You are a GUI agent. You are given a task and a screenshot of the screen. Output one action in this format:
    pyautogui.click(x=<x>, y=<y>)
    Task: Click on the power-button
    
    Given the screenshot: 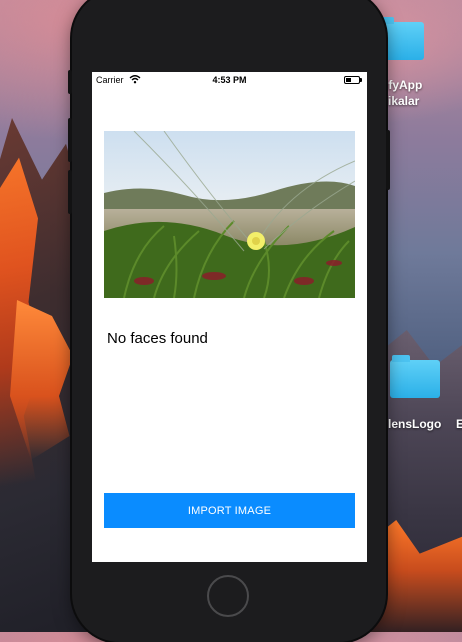 What is the action you would take?
    pyautogui.click(x=388, y=160)
    